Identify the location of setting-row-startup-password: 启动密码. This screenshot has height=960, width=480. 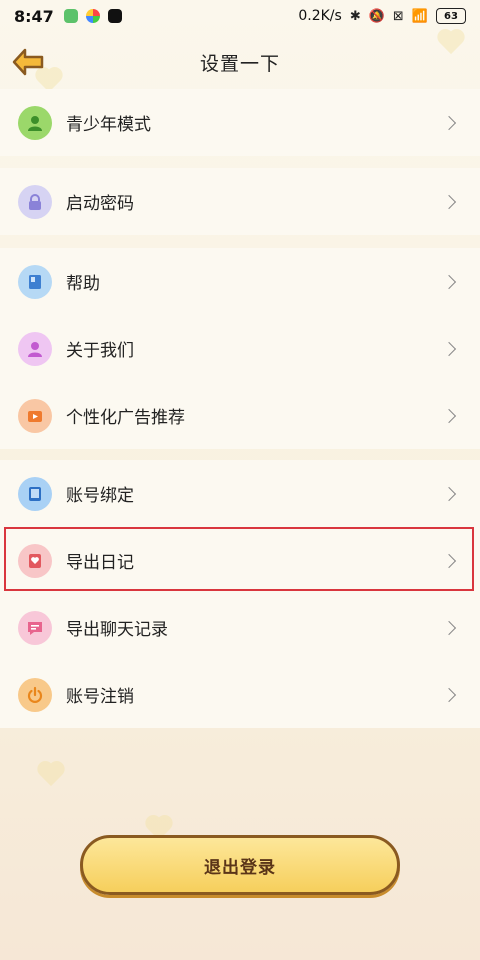
(240, 201).